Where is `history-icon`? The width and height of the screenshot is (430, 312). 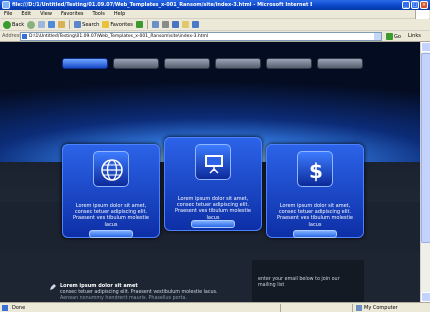
history-icon is located at coordinates (139, 24).